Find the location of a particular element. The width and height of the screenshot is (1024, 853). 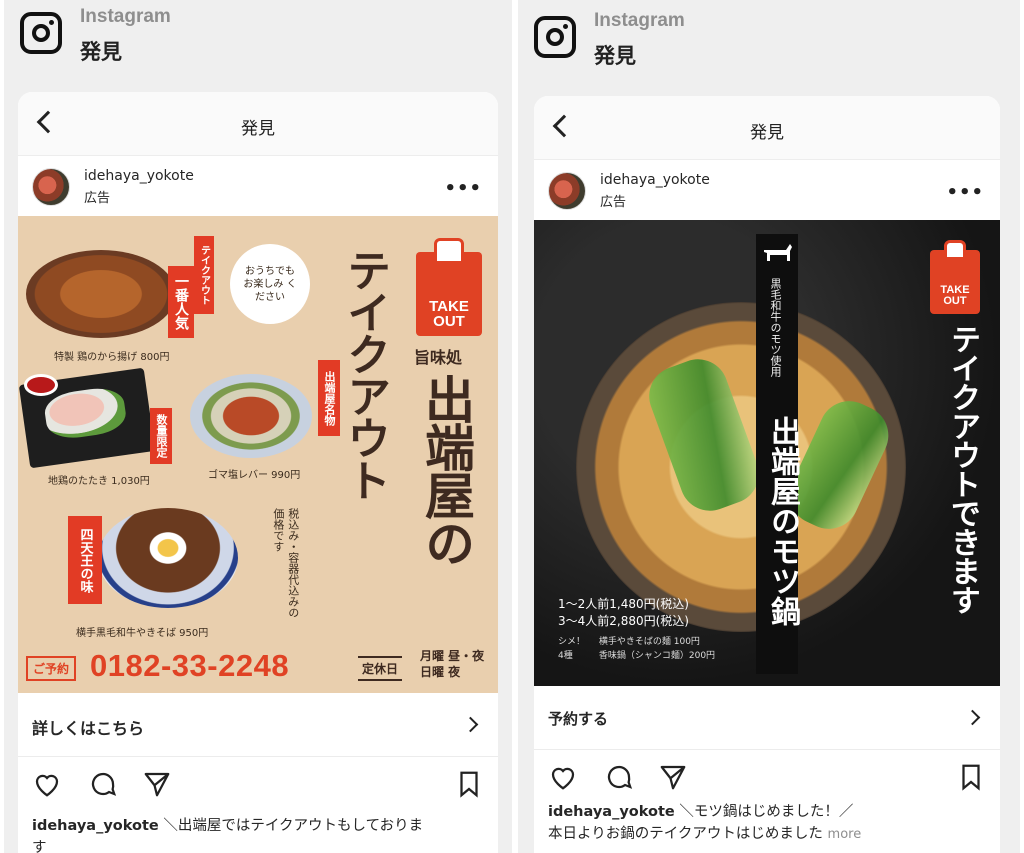

menu-item-caption: 特製 鶏のから揚げ 800円 is located at coordinates (112, 357).